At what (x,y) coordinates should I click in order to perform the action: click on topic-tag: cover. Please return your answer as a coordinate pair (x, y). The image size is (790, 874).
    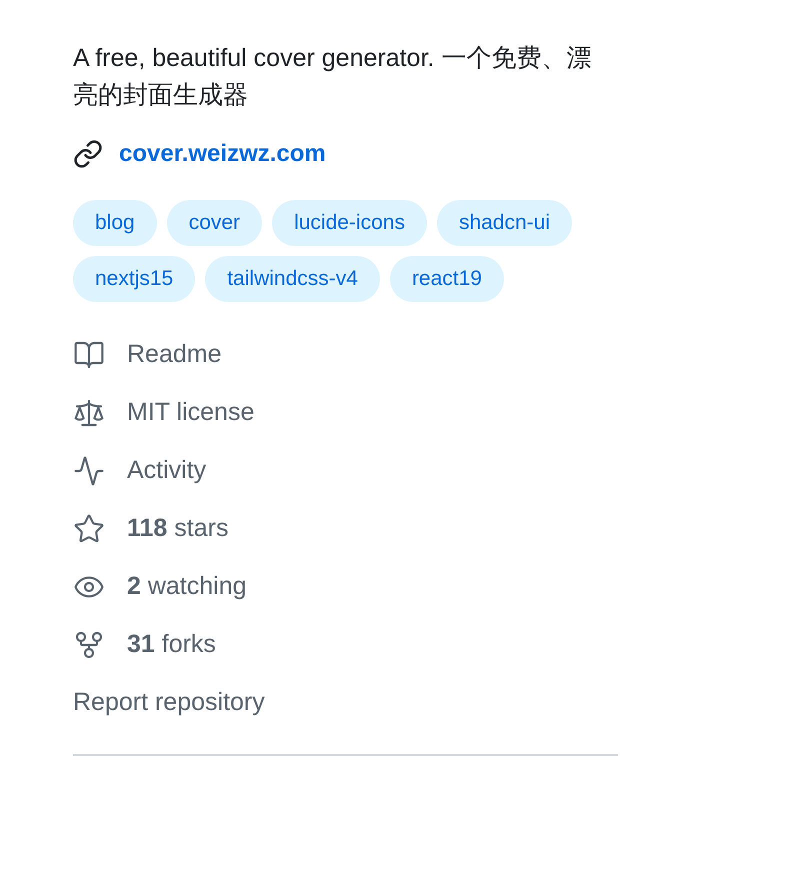
    Looking at the image, I should click on (214, 223).